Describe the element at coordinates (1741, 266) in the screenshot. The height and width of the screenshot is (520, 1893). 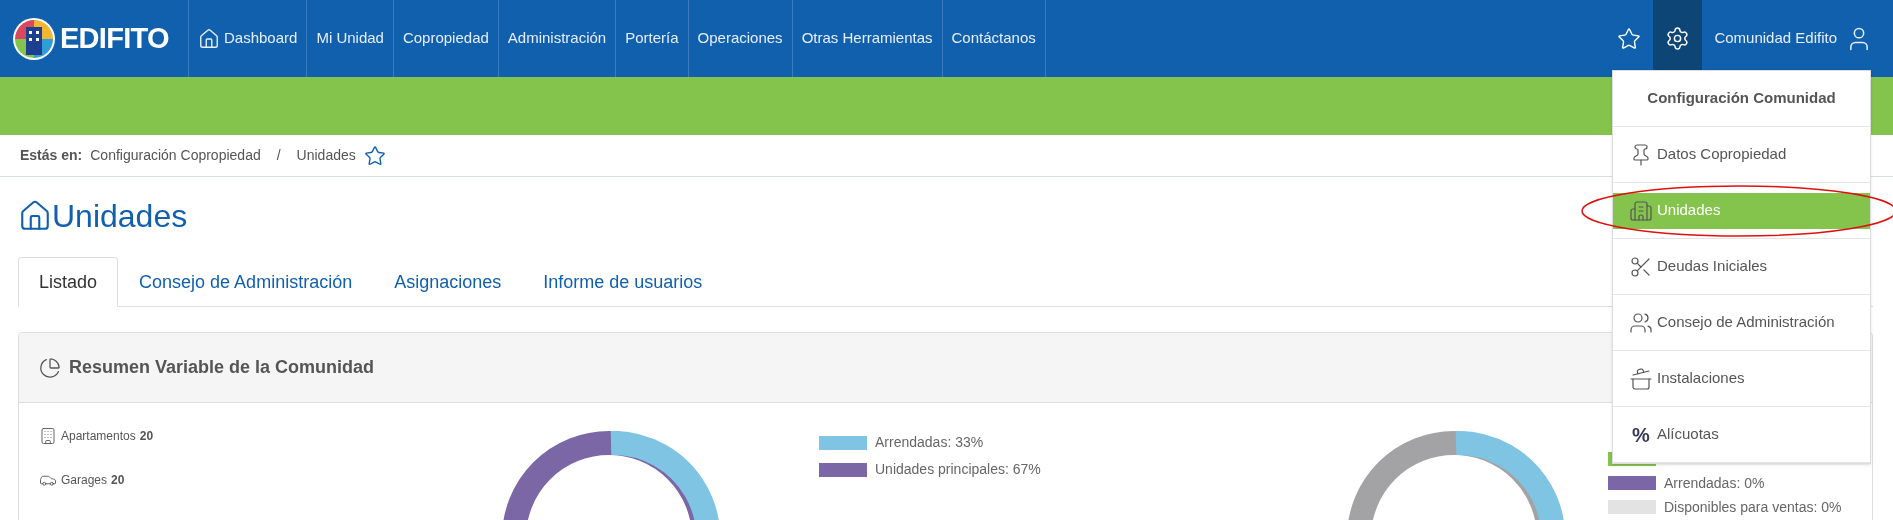
I see `dropdown-item: Deudas Iniciales` at that location.